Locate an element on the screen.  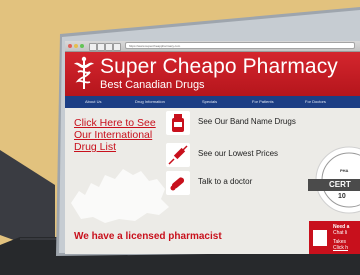
browser-toolbar: https://www.supercheappharmacy.com is located at coordinates (212, 46).